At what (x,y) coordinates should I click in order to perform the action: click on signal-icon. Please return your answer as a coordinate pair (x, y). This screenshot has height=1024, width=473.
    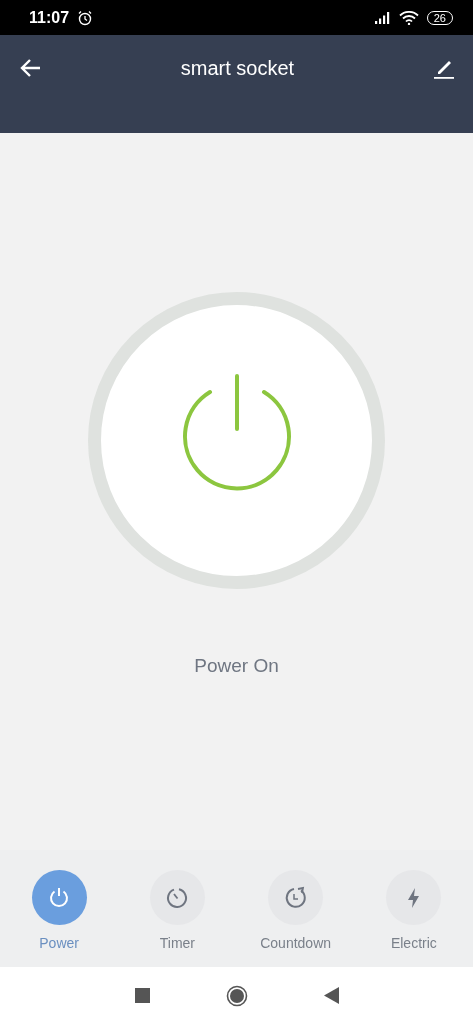
    Looking at the image, I should click on (382, 17).